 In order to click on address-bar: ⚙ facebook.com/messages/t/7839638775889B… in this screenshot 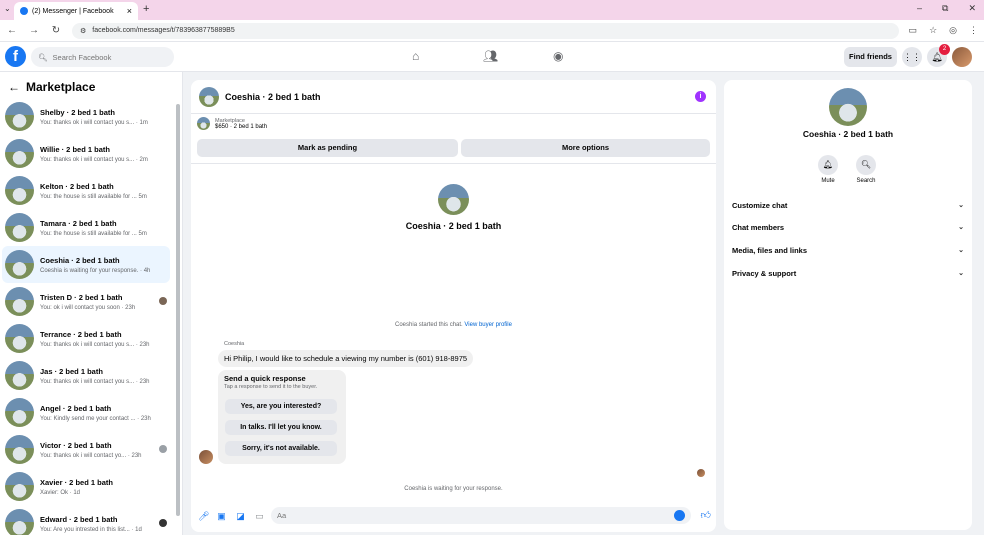, I will do `click(485, 30)`.